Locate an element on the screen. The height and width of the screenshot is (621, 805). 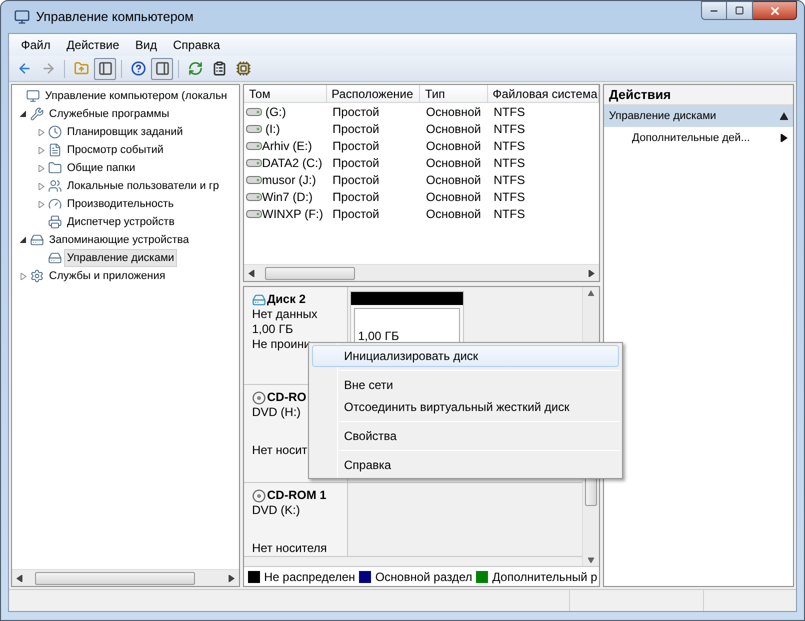
table-cell-text: Arhiv (E:) is located at coordinates (287, 146).